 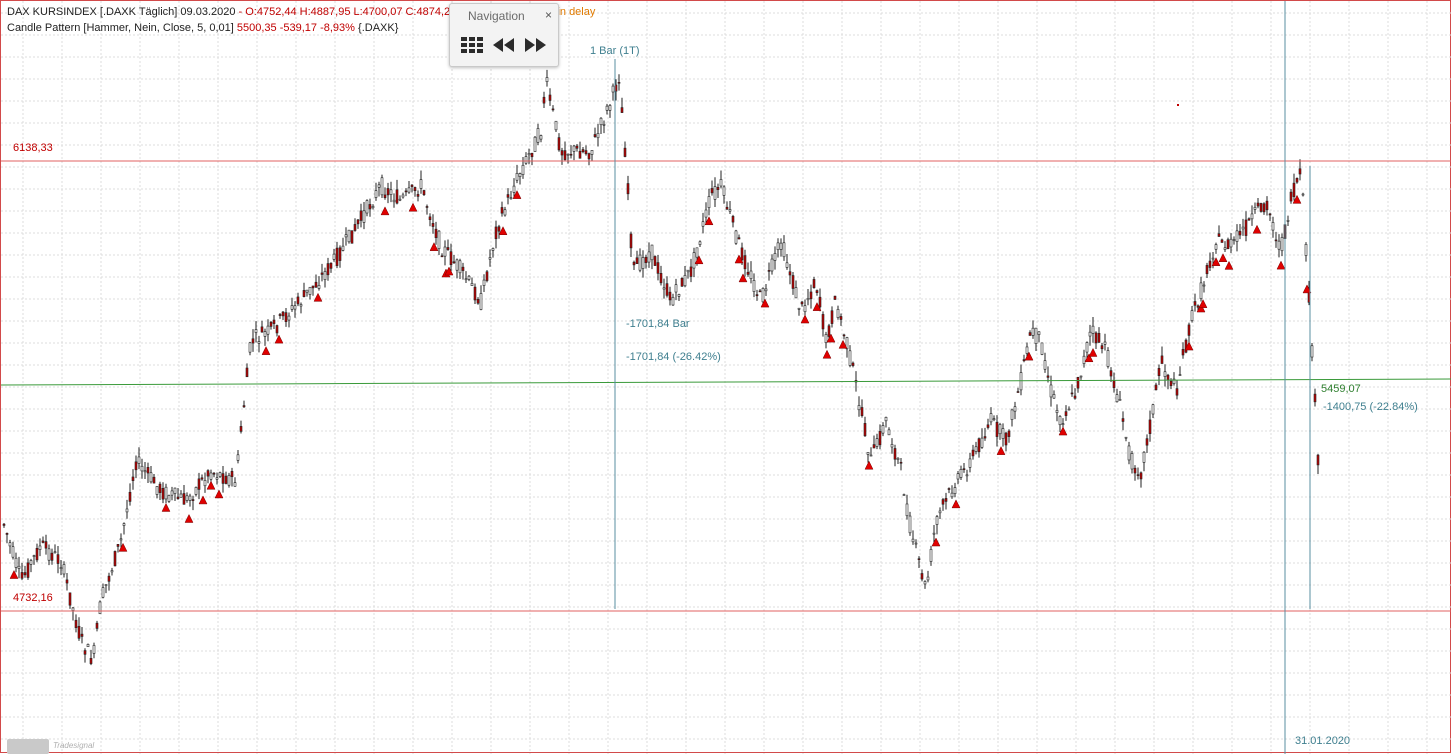 I want to click on study-symbol: {.DAXK}, so click(x=378, y=28).